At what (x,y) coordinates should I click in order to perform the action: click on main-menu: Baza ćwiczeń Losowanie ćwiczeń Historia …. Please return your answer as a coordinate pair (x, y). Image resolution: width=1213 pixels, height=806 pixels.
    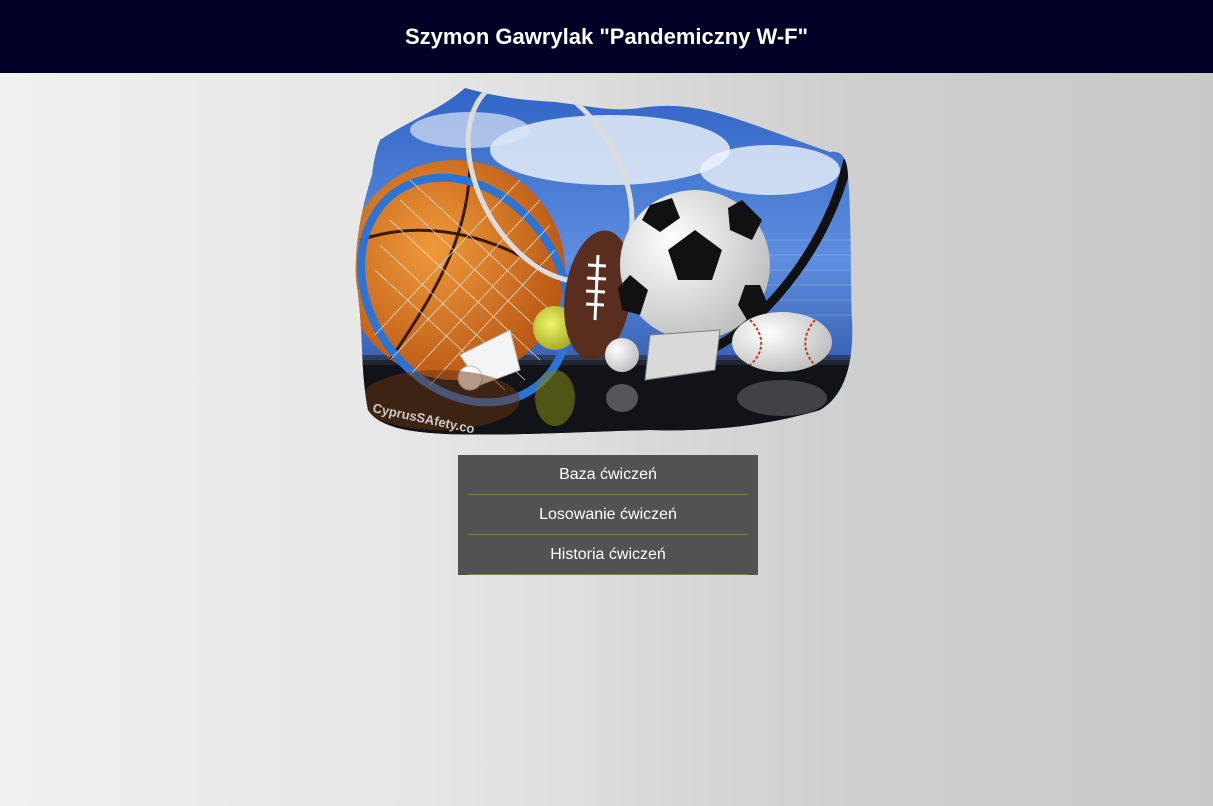
    Looking at the image, I should click on (608, 515).